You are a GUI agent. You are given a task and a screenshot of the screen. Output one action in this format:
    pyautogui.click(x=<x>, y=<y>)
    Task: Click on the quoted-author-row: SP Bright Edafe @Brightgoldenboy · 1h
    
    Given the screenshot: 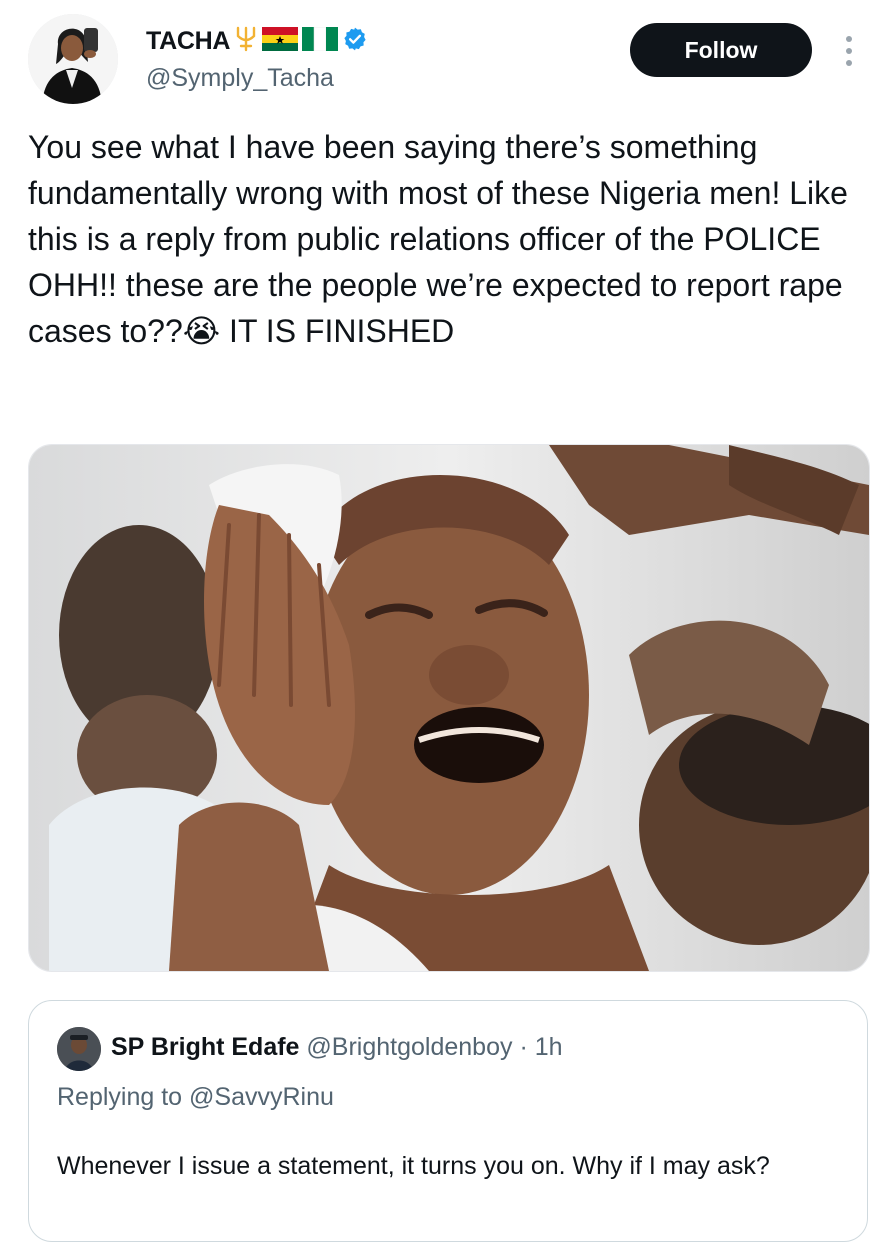 What is the action you would take?
    pyautogui.click(x=337, y=1047)
    